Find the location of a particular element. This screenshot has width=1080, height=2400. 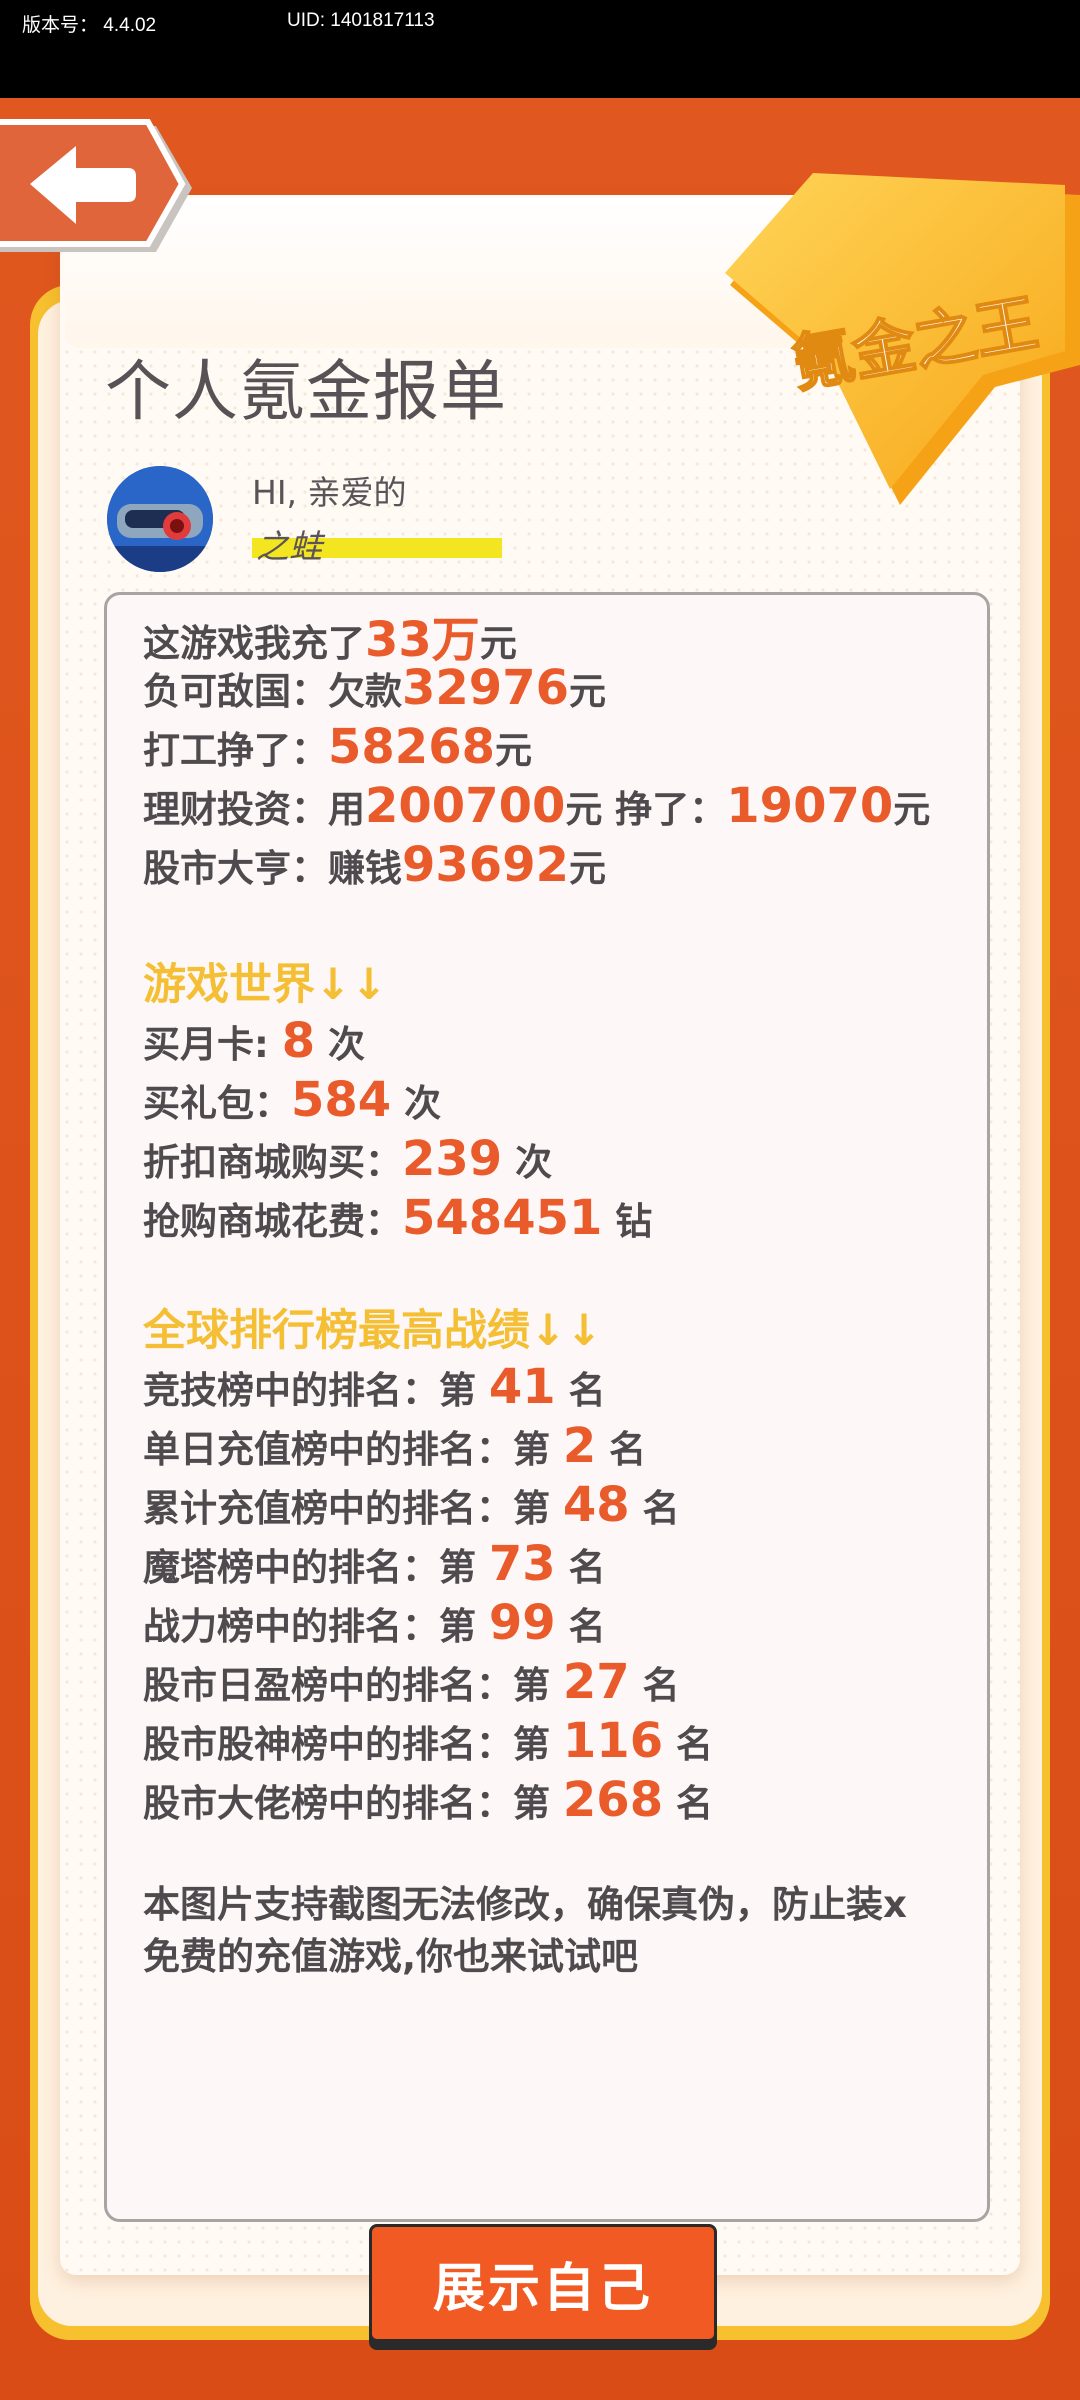

game-stat-flash-shop: 抢购商城花费：548451 钻 is located at coordinates (398, 1218).